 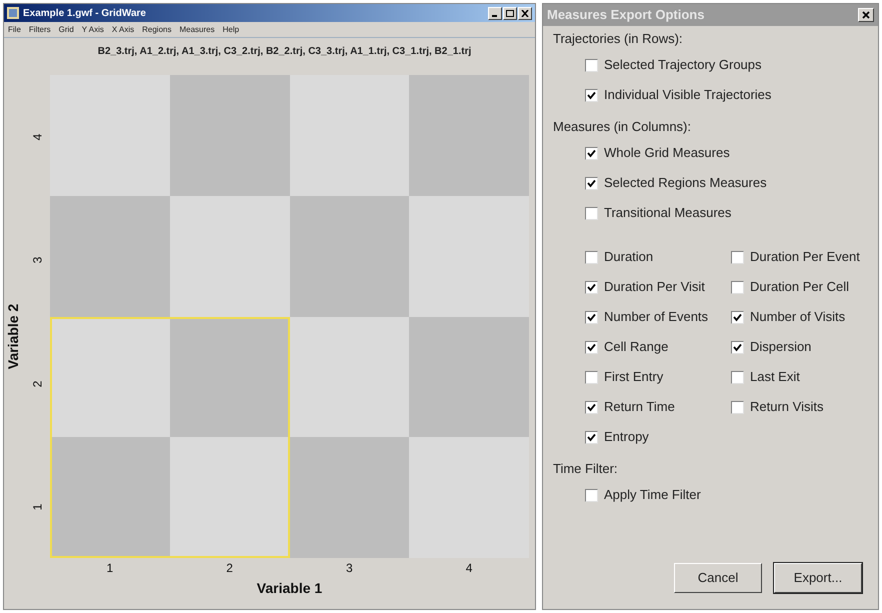 What do you see at coordinates (626, 437) in the screenshot?
I see `checkbox-label: Entropy` at bounding box center [626, 437].